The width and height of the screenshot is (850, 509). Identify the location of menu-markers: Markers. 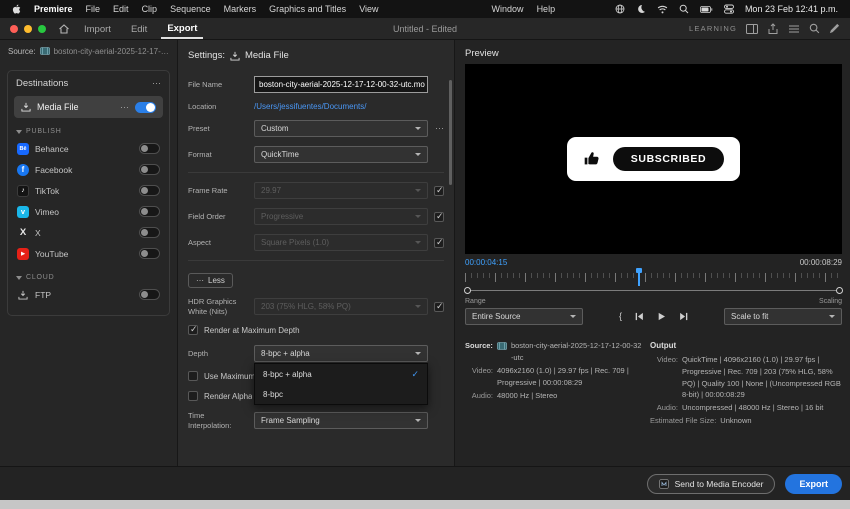
(240, 9).